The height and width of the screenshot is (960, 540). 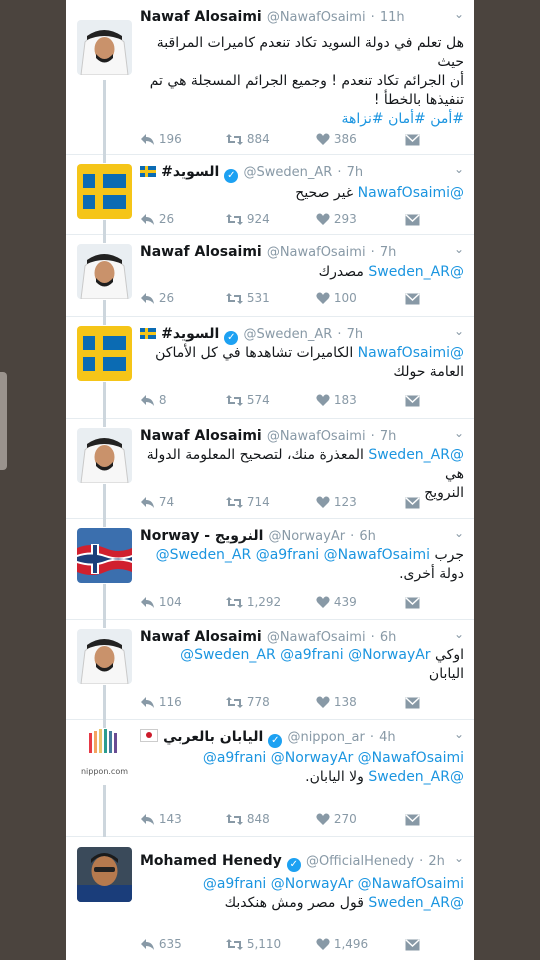 I want to click on retweet-button: 531, so click(x=248, y=298).